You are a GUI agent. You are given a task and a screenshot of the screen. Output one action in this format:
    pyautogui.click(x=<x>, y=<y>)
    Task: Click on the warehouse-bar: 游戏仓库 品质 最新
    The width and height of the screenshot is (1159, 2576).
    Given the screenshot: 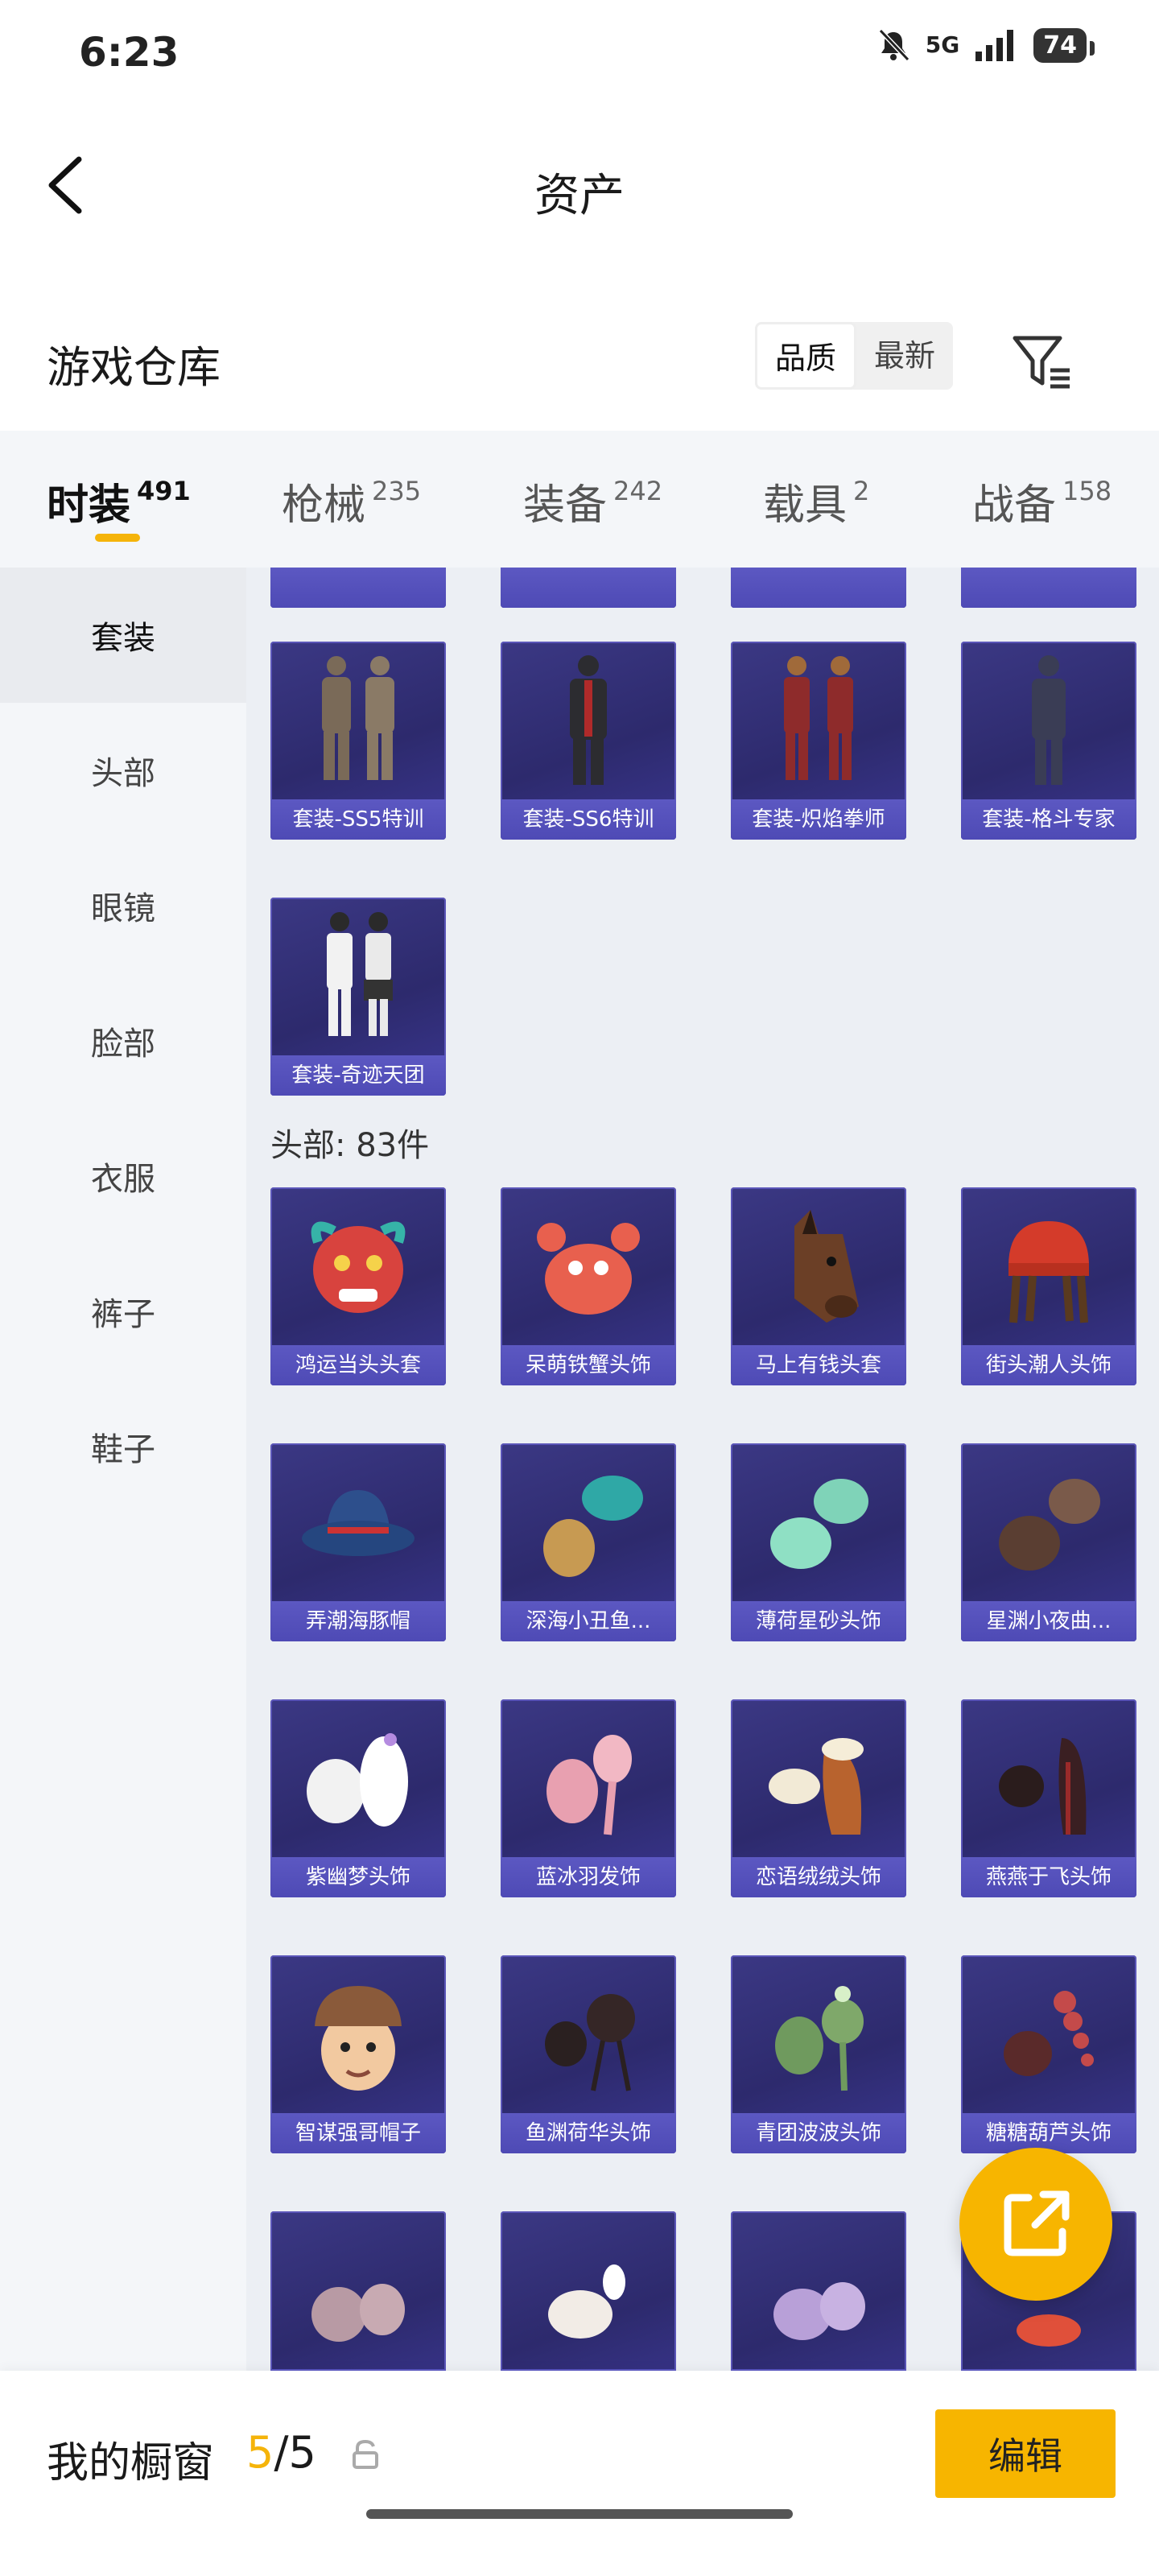 What is the action you would take?
    pyautogui.click(x=579, y=362)
    